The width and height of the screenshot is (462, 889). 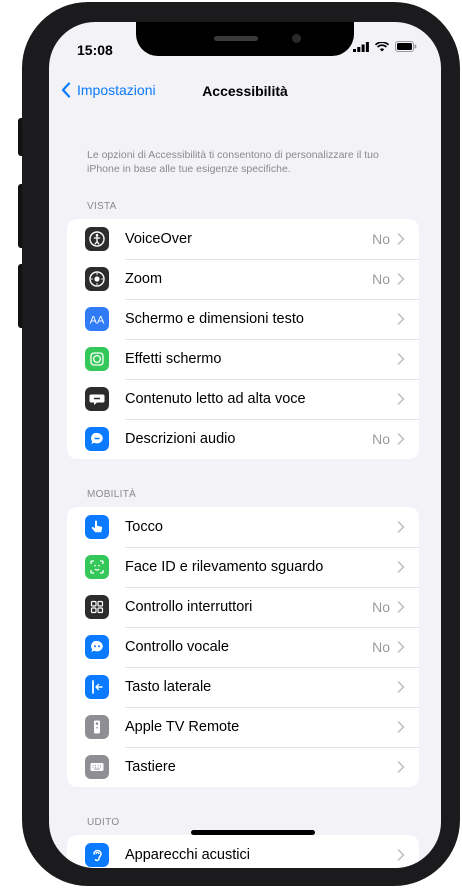 What do you see at coordinates (97, 607) in the screenshot?
I see `switch-control-icon` at bounding box center [97, 607].